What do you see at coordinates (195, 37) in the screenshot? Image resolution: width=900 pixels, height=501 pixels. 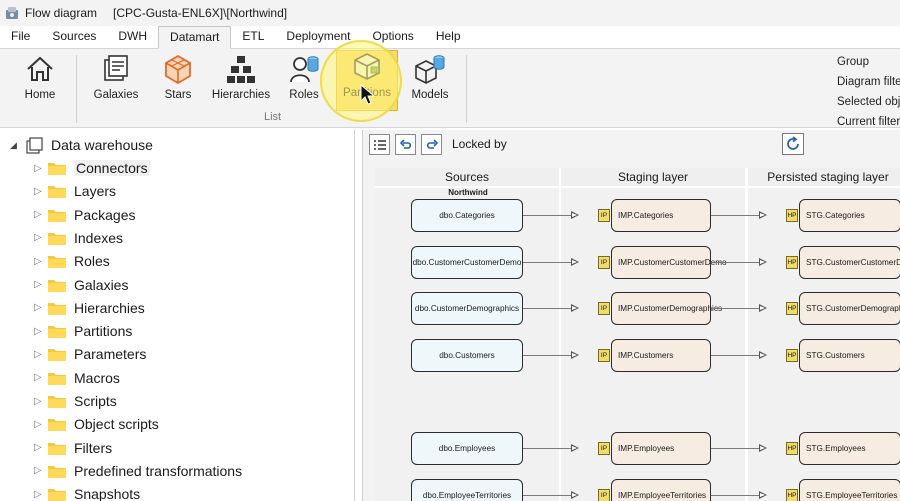 I see `tab-datamart: Datamart` at bounding box center [195, 37].